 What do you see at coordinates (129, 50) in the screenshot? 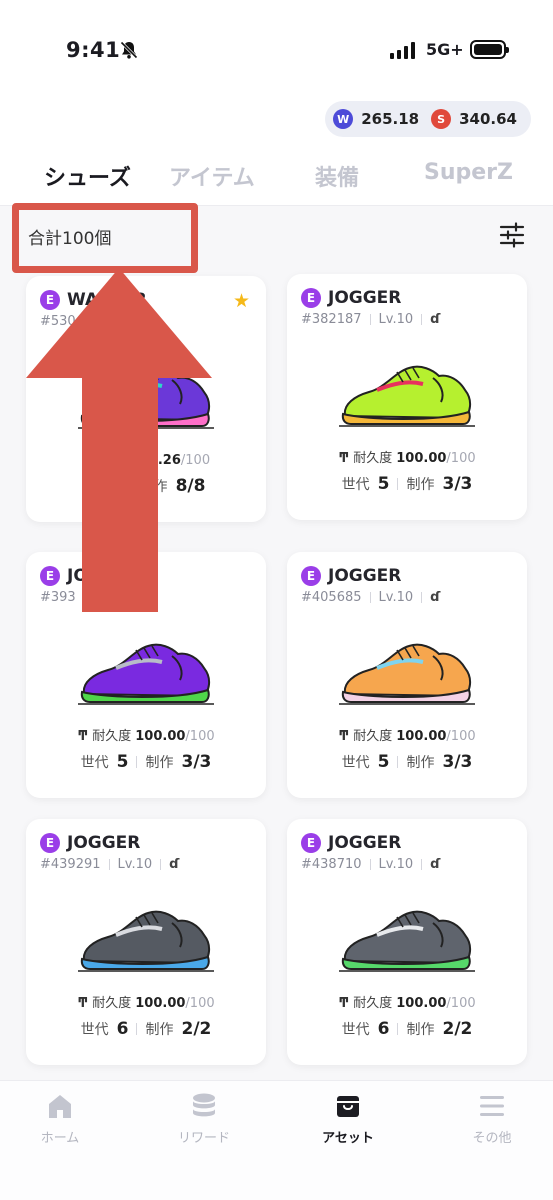
I see `bell-muted-icon` at bounding box center [129, 50].